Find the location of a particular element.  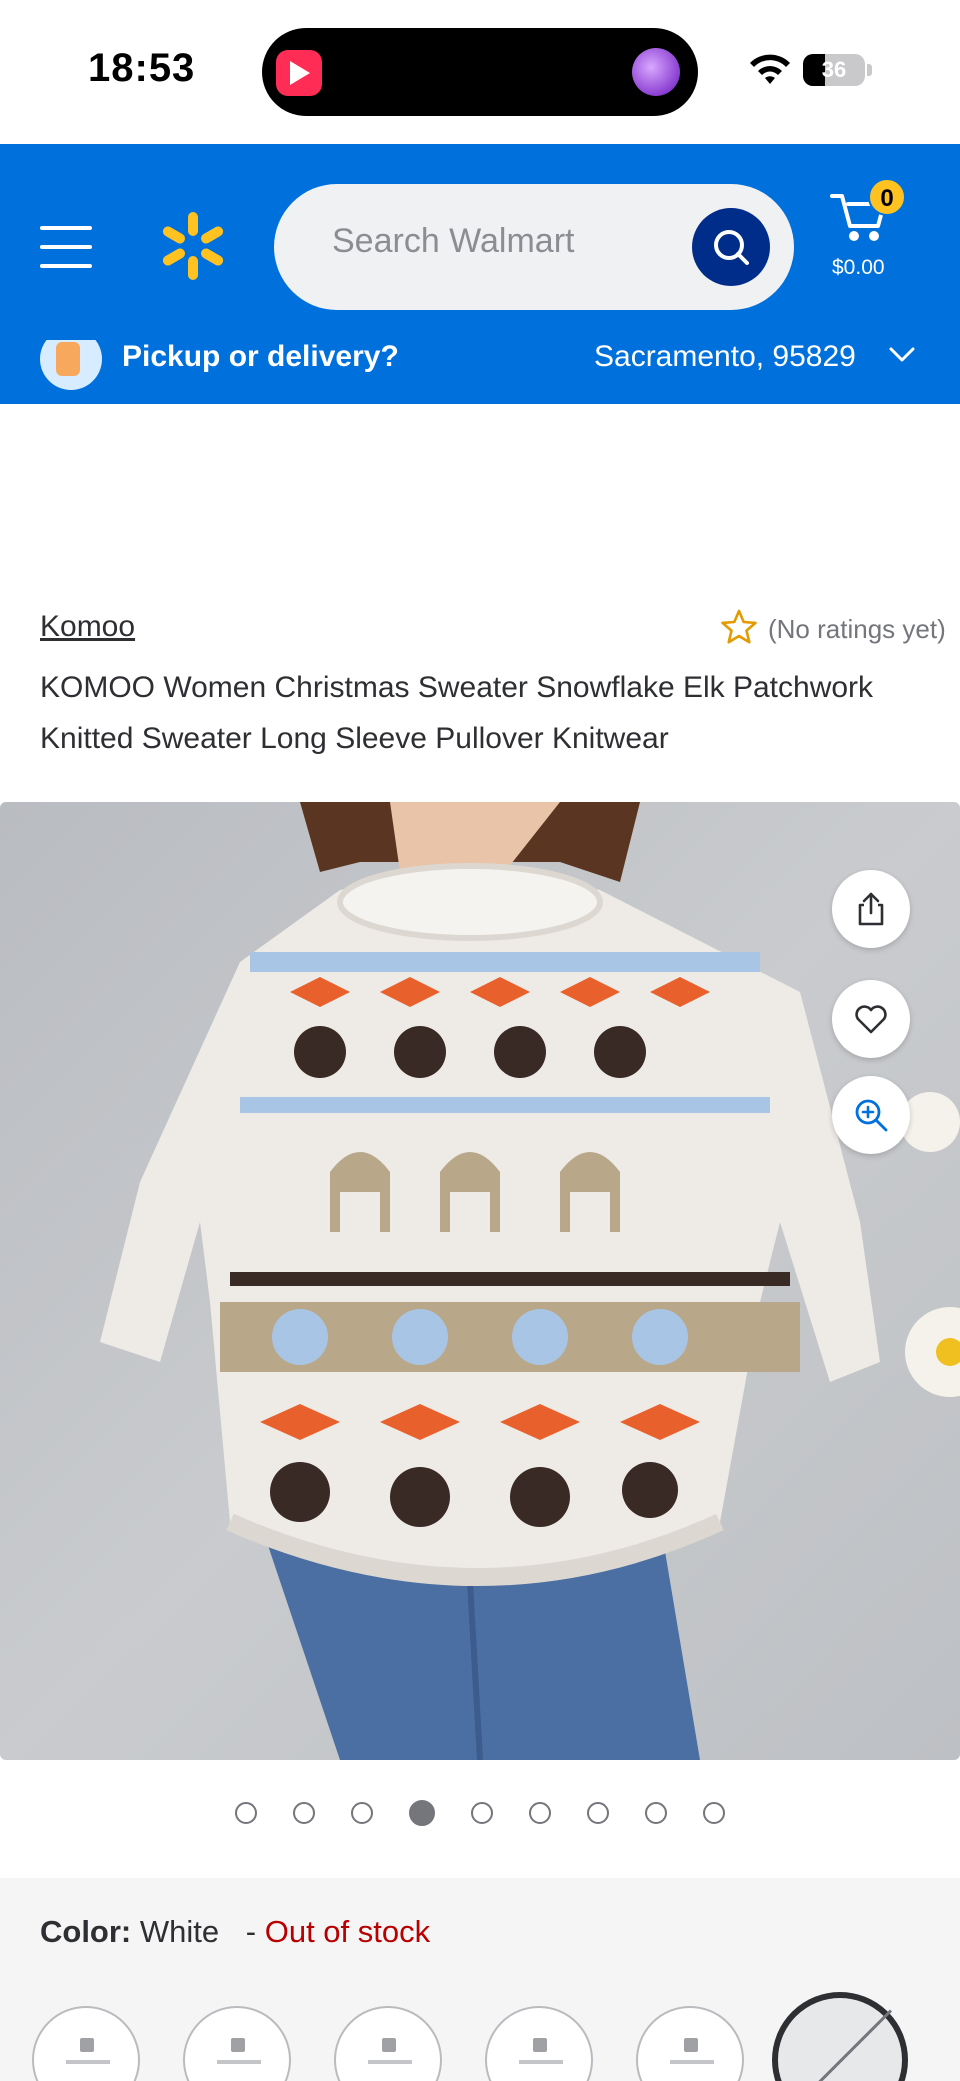

cart-button: 0 $0.00 is located at coordinates (881, 233).